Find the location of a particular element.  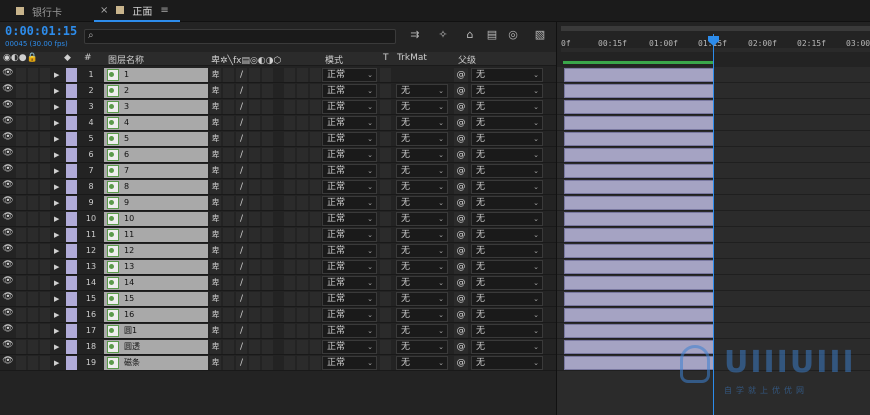

layer-name: 1 is located at coordinates (156, 75).